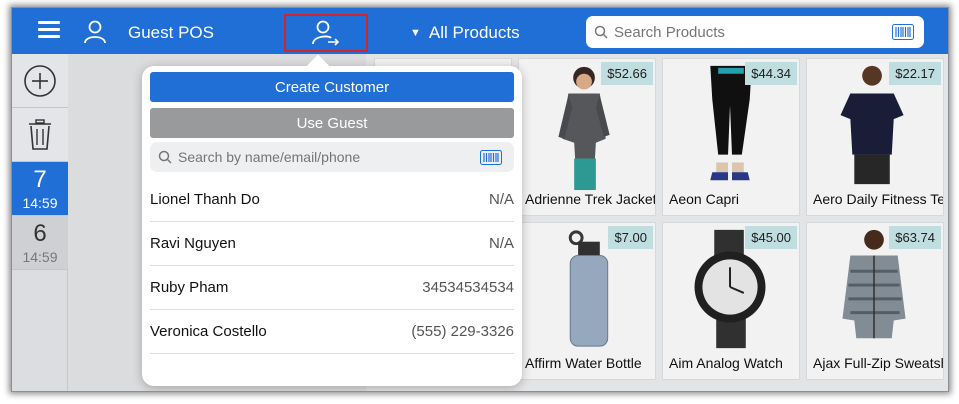 The width and height of the screenshot is (959, 404). Describe the element at coordinates (332, 332) in the screenshot. I see `customer-row: Veronica Costello (555) 229-3326` at that location.